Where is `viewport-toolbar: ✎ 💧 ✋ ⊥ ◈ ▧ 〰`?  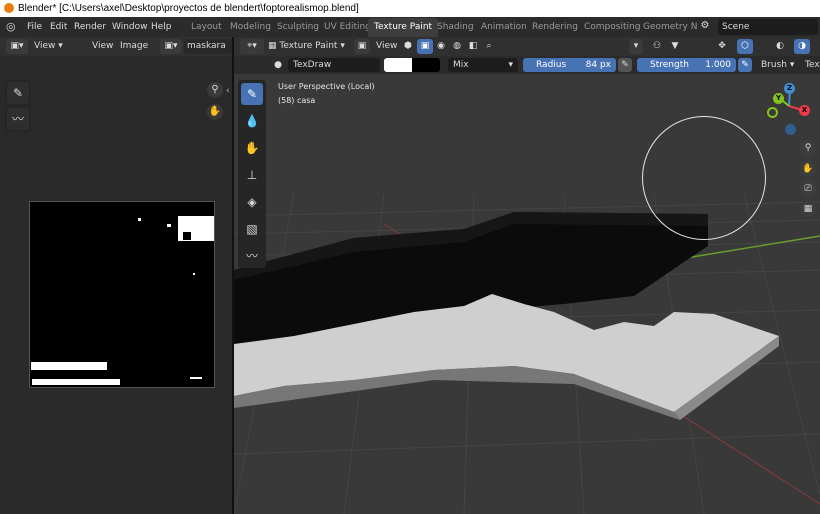
viewport-toolbar: ✎ 💧 ✋ ⊥ ◈ ▧ 〰 is located at coordinates (252, 174).